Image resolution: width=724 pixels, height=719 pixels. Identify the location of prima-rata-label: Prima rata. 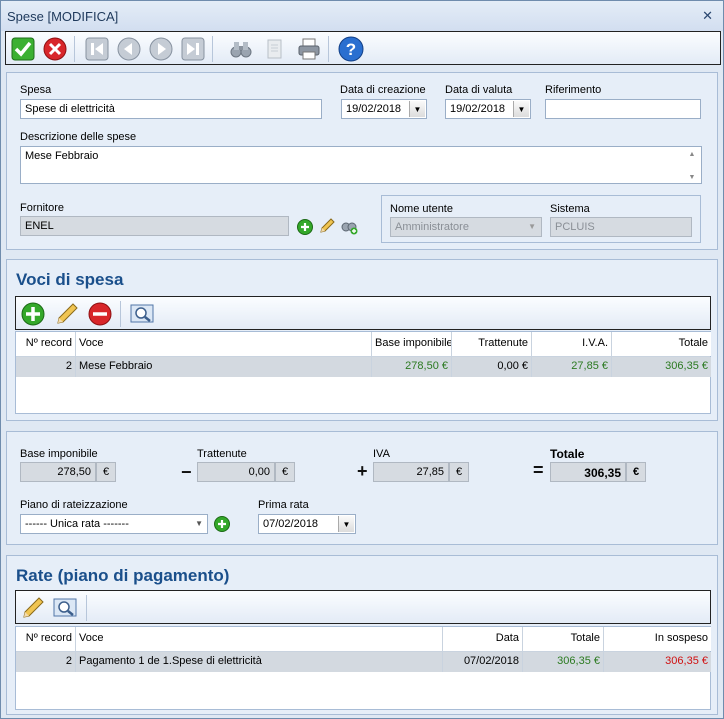
(283, 505).